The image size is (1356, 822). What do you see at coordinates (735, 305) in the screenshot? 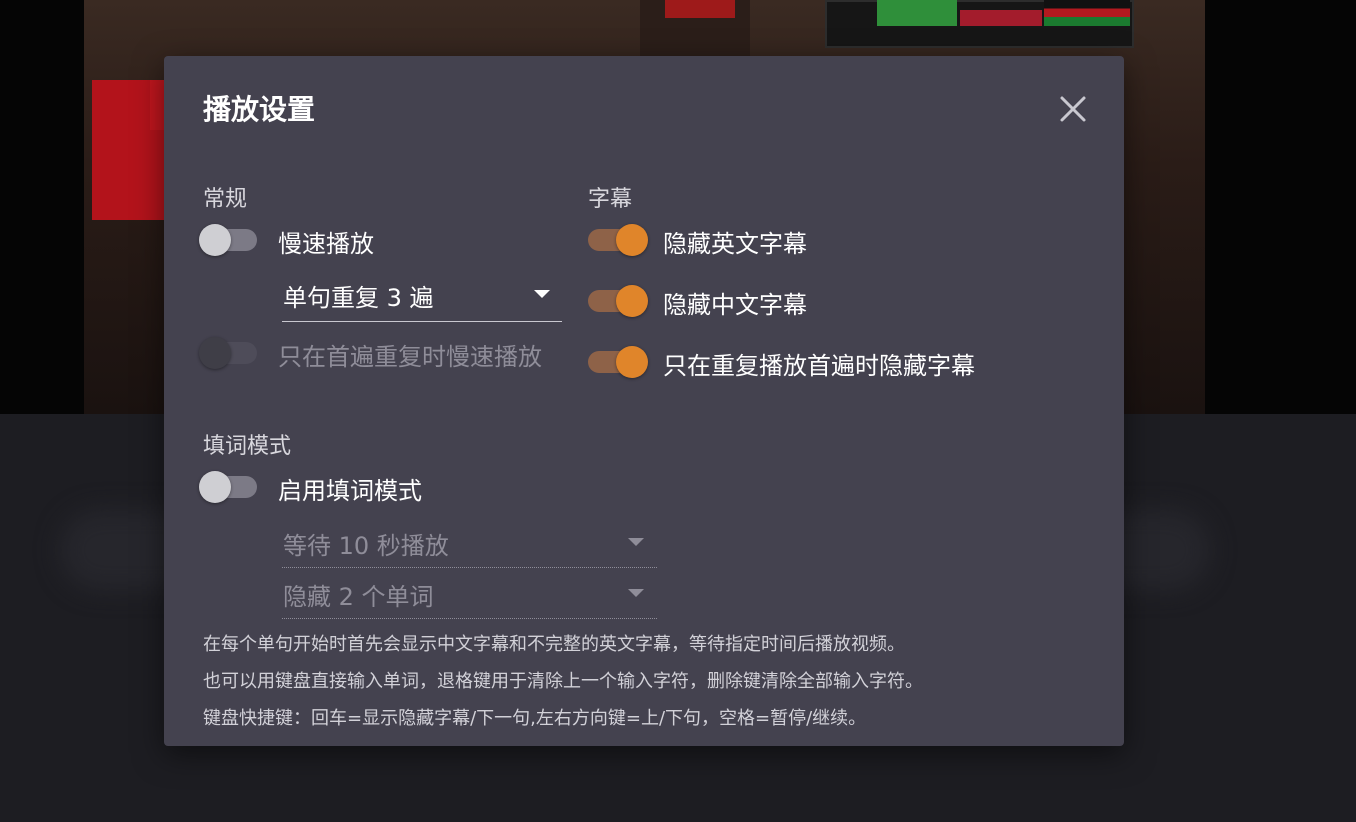
I see `hide-chinese-label: 隐藏中文字幕` at bounding box center [735, 305].